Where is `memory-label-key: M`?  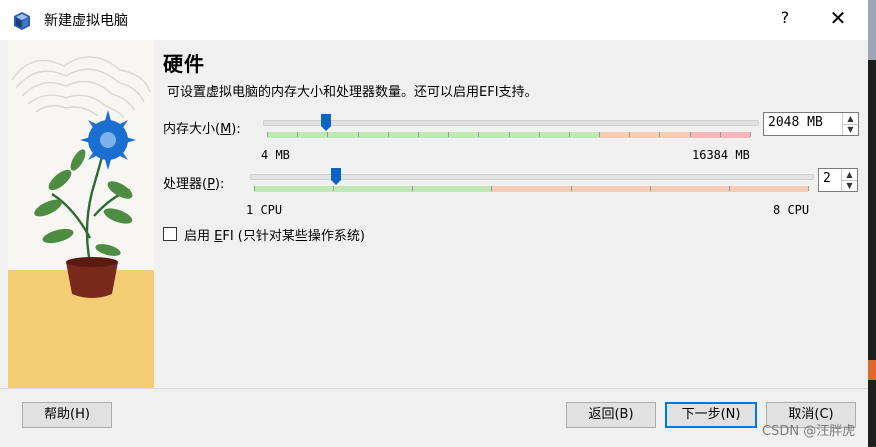 memory-label-key: M is located at coordinates (226, 129).